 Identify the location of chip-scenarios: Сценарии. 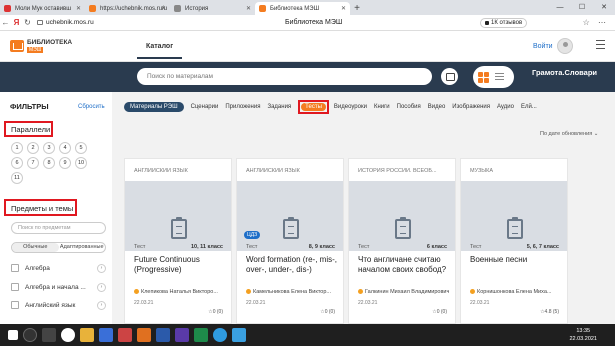
(205, 107).